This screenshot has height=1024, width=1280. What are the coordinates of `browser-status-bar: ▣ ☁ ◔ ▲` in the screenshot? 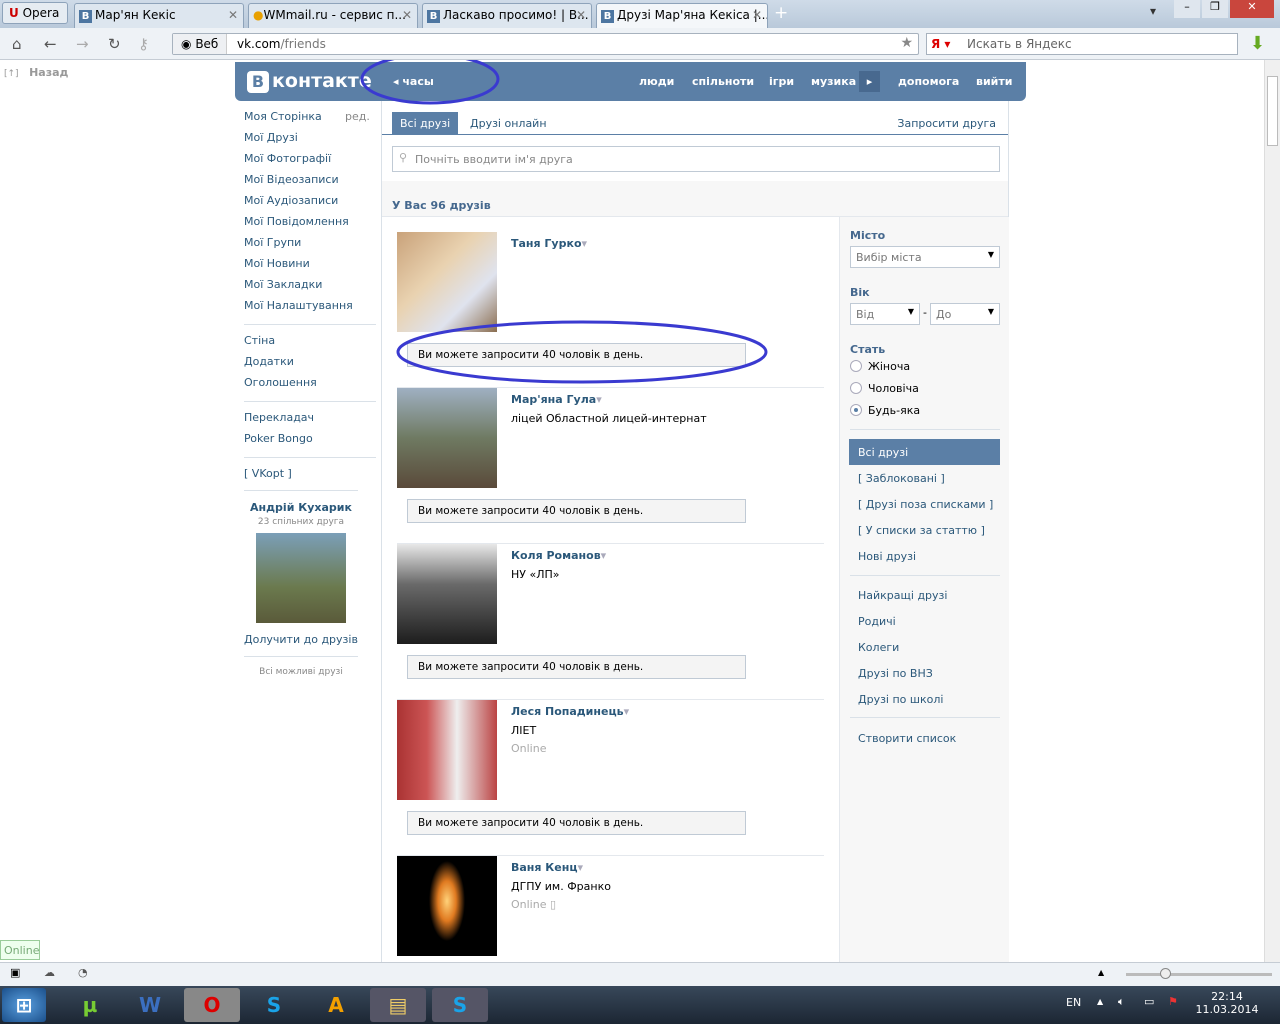 It's located at (640, 974).